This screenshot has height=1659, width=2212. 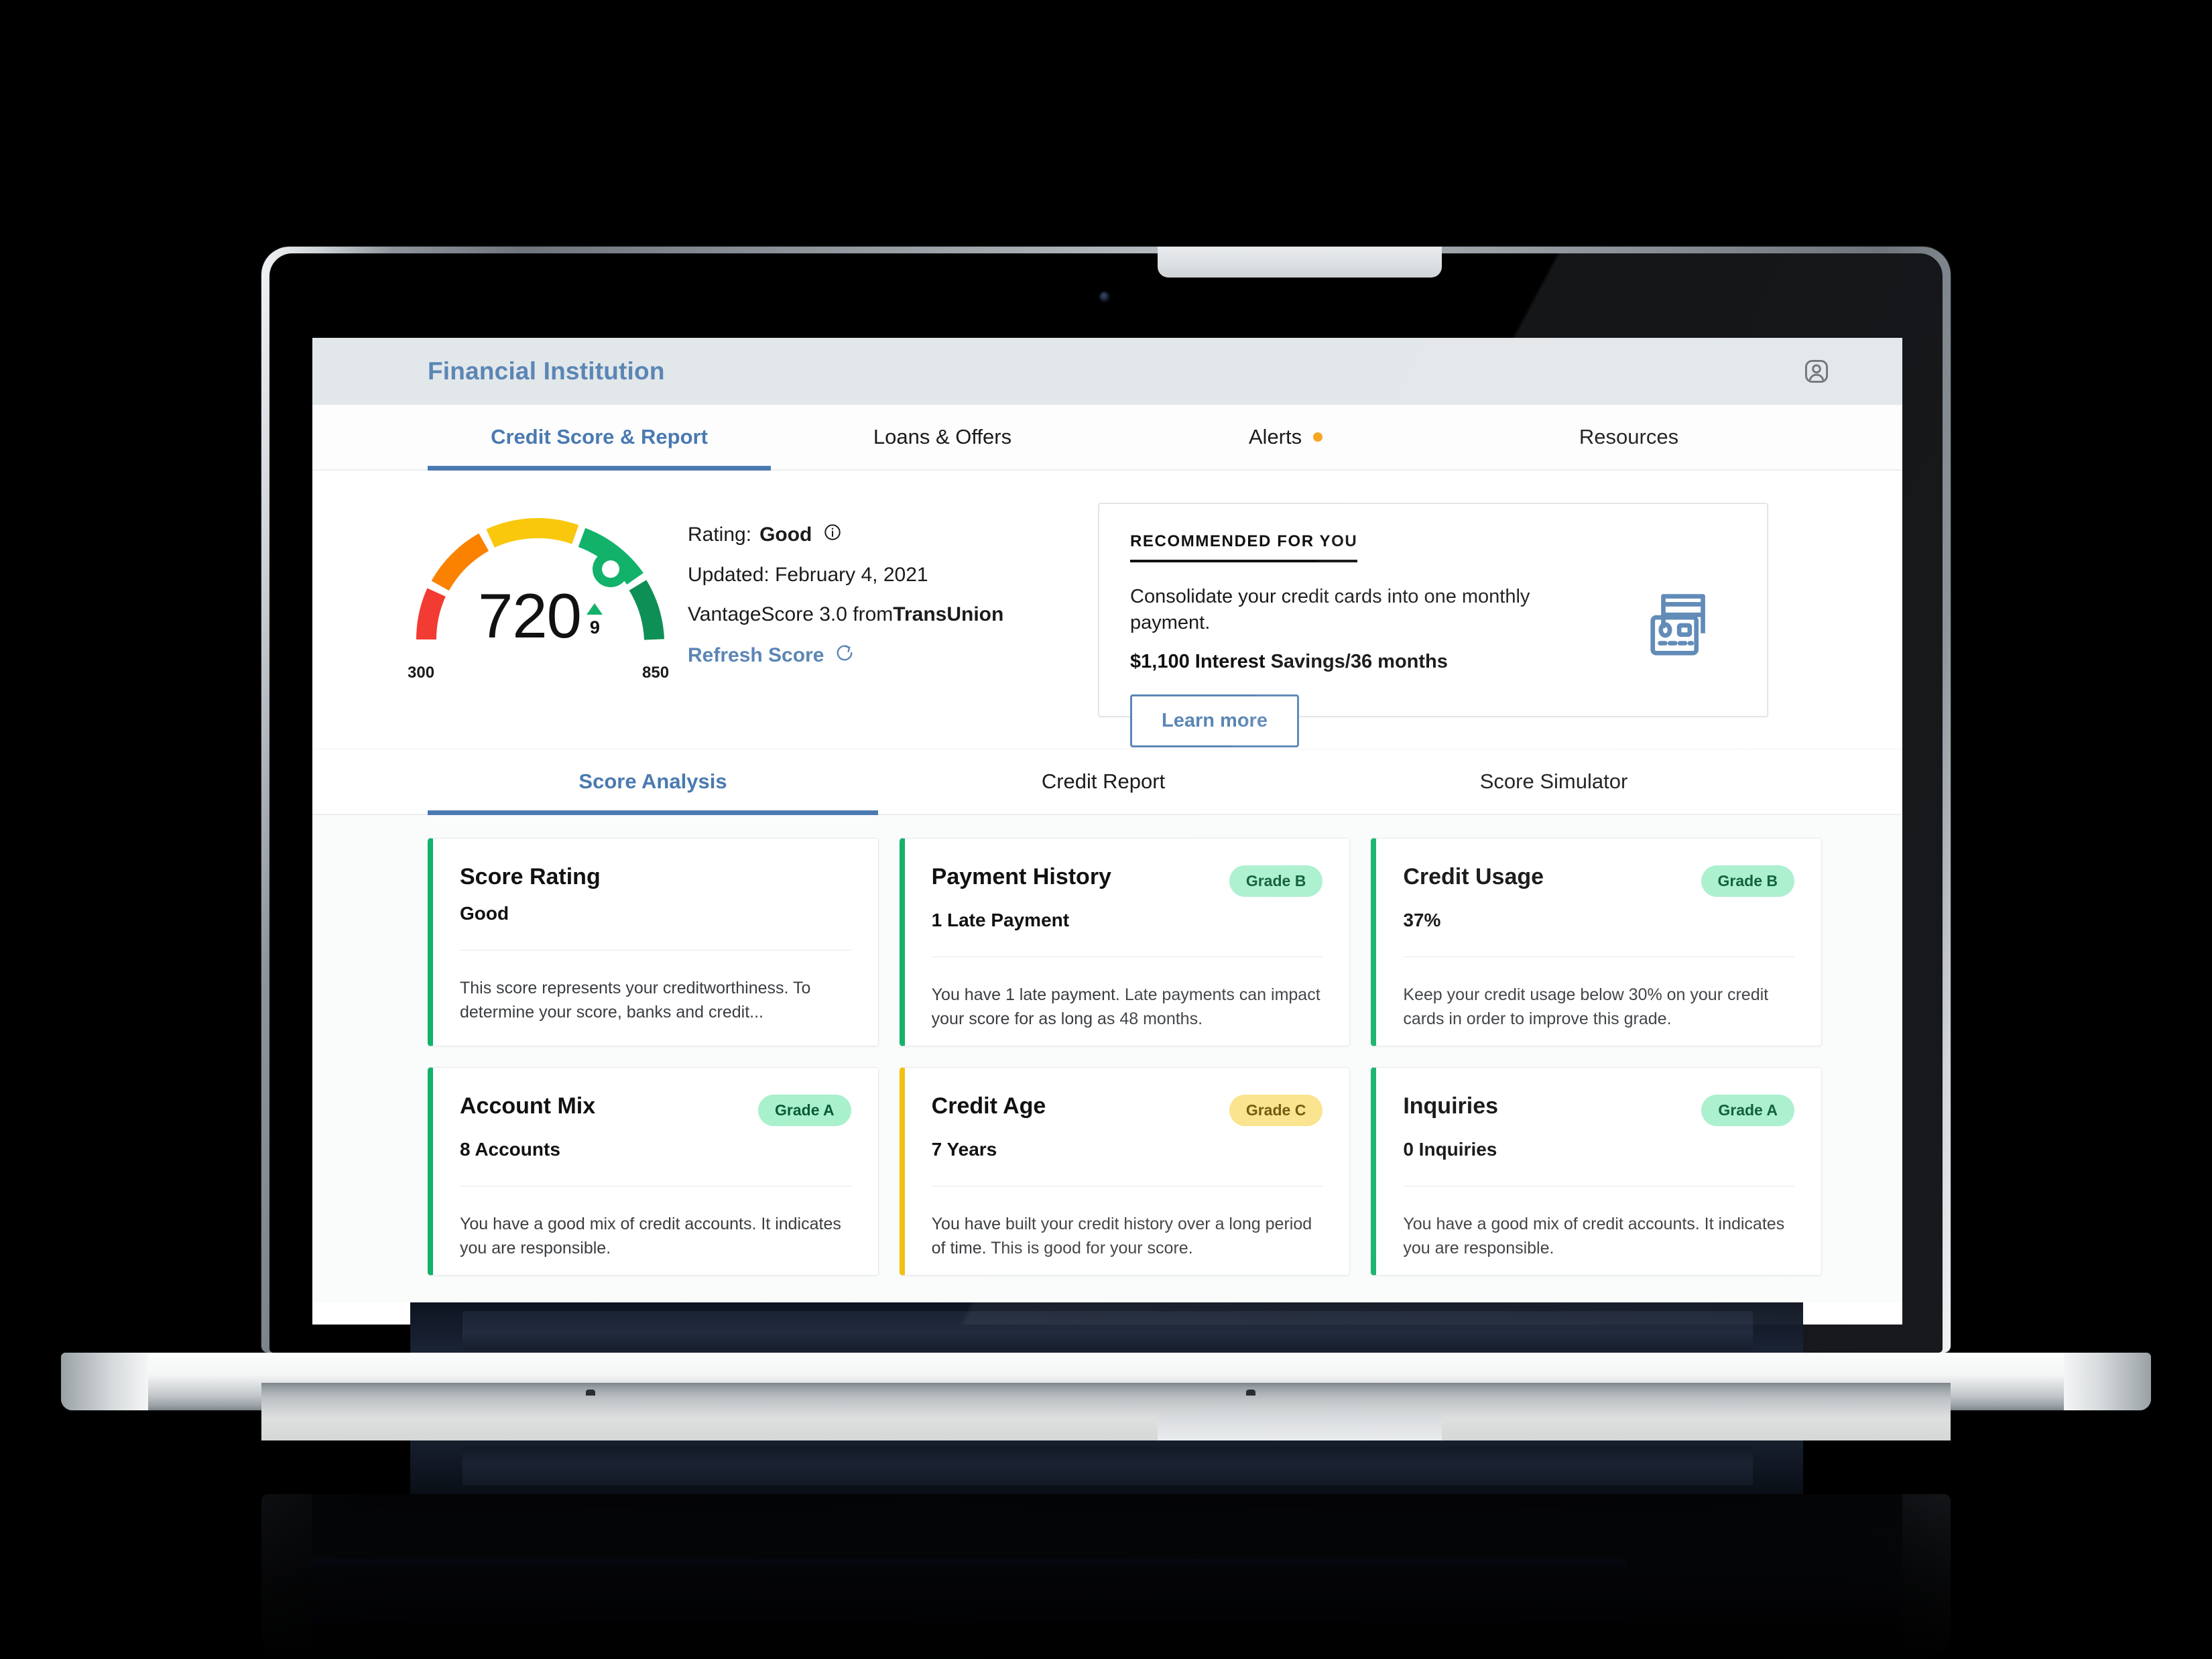 I want to click on card-header: Payment History Grade B, so click(x=1127, y=880).